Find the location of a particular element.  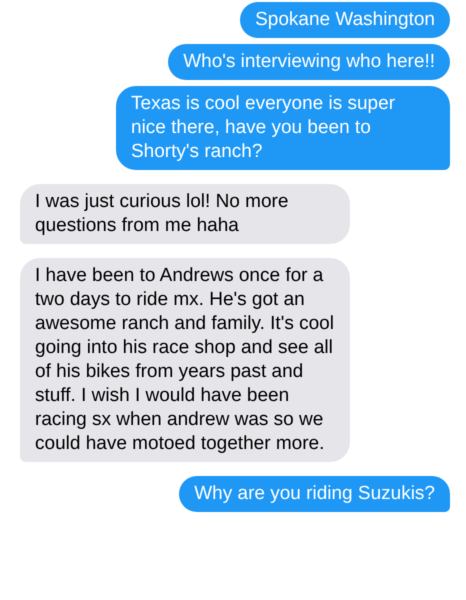

message-bubble: Why are you riding Suzukis? is located at coordinates (314, 494).